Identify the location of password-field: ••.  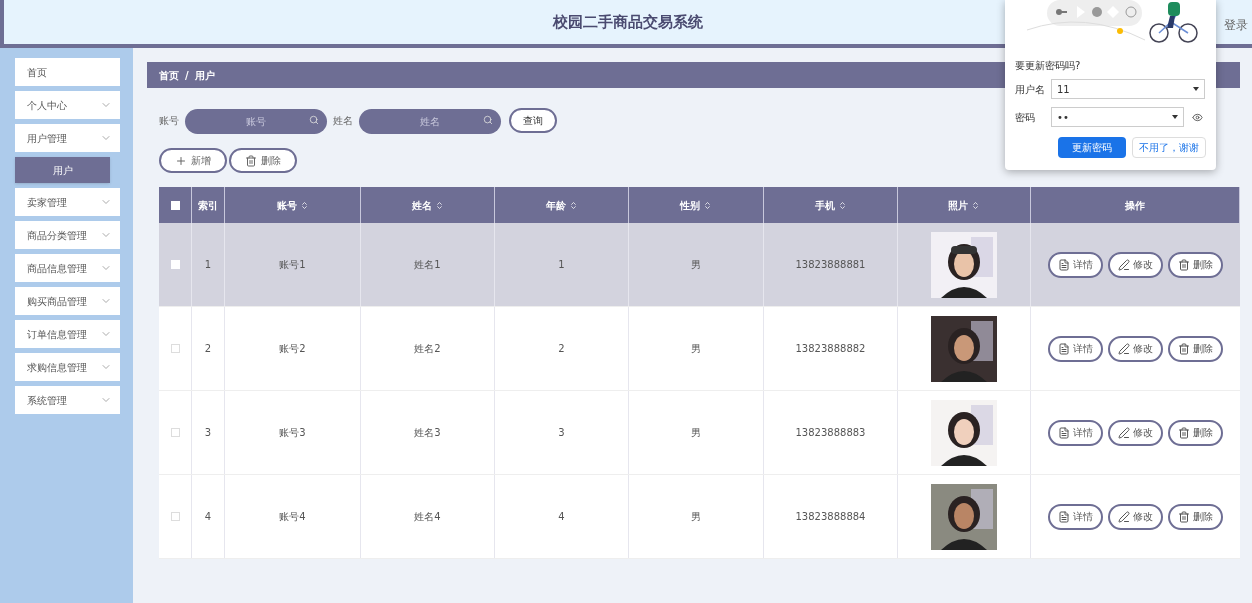
(1117, 117).